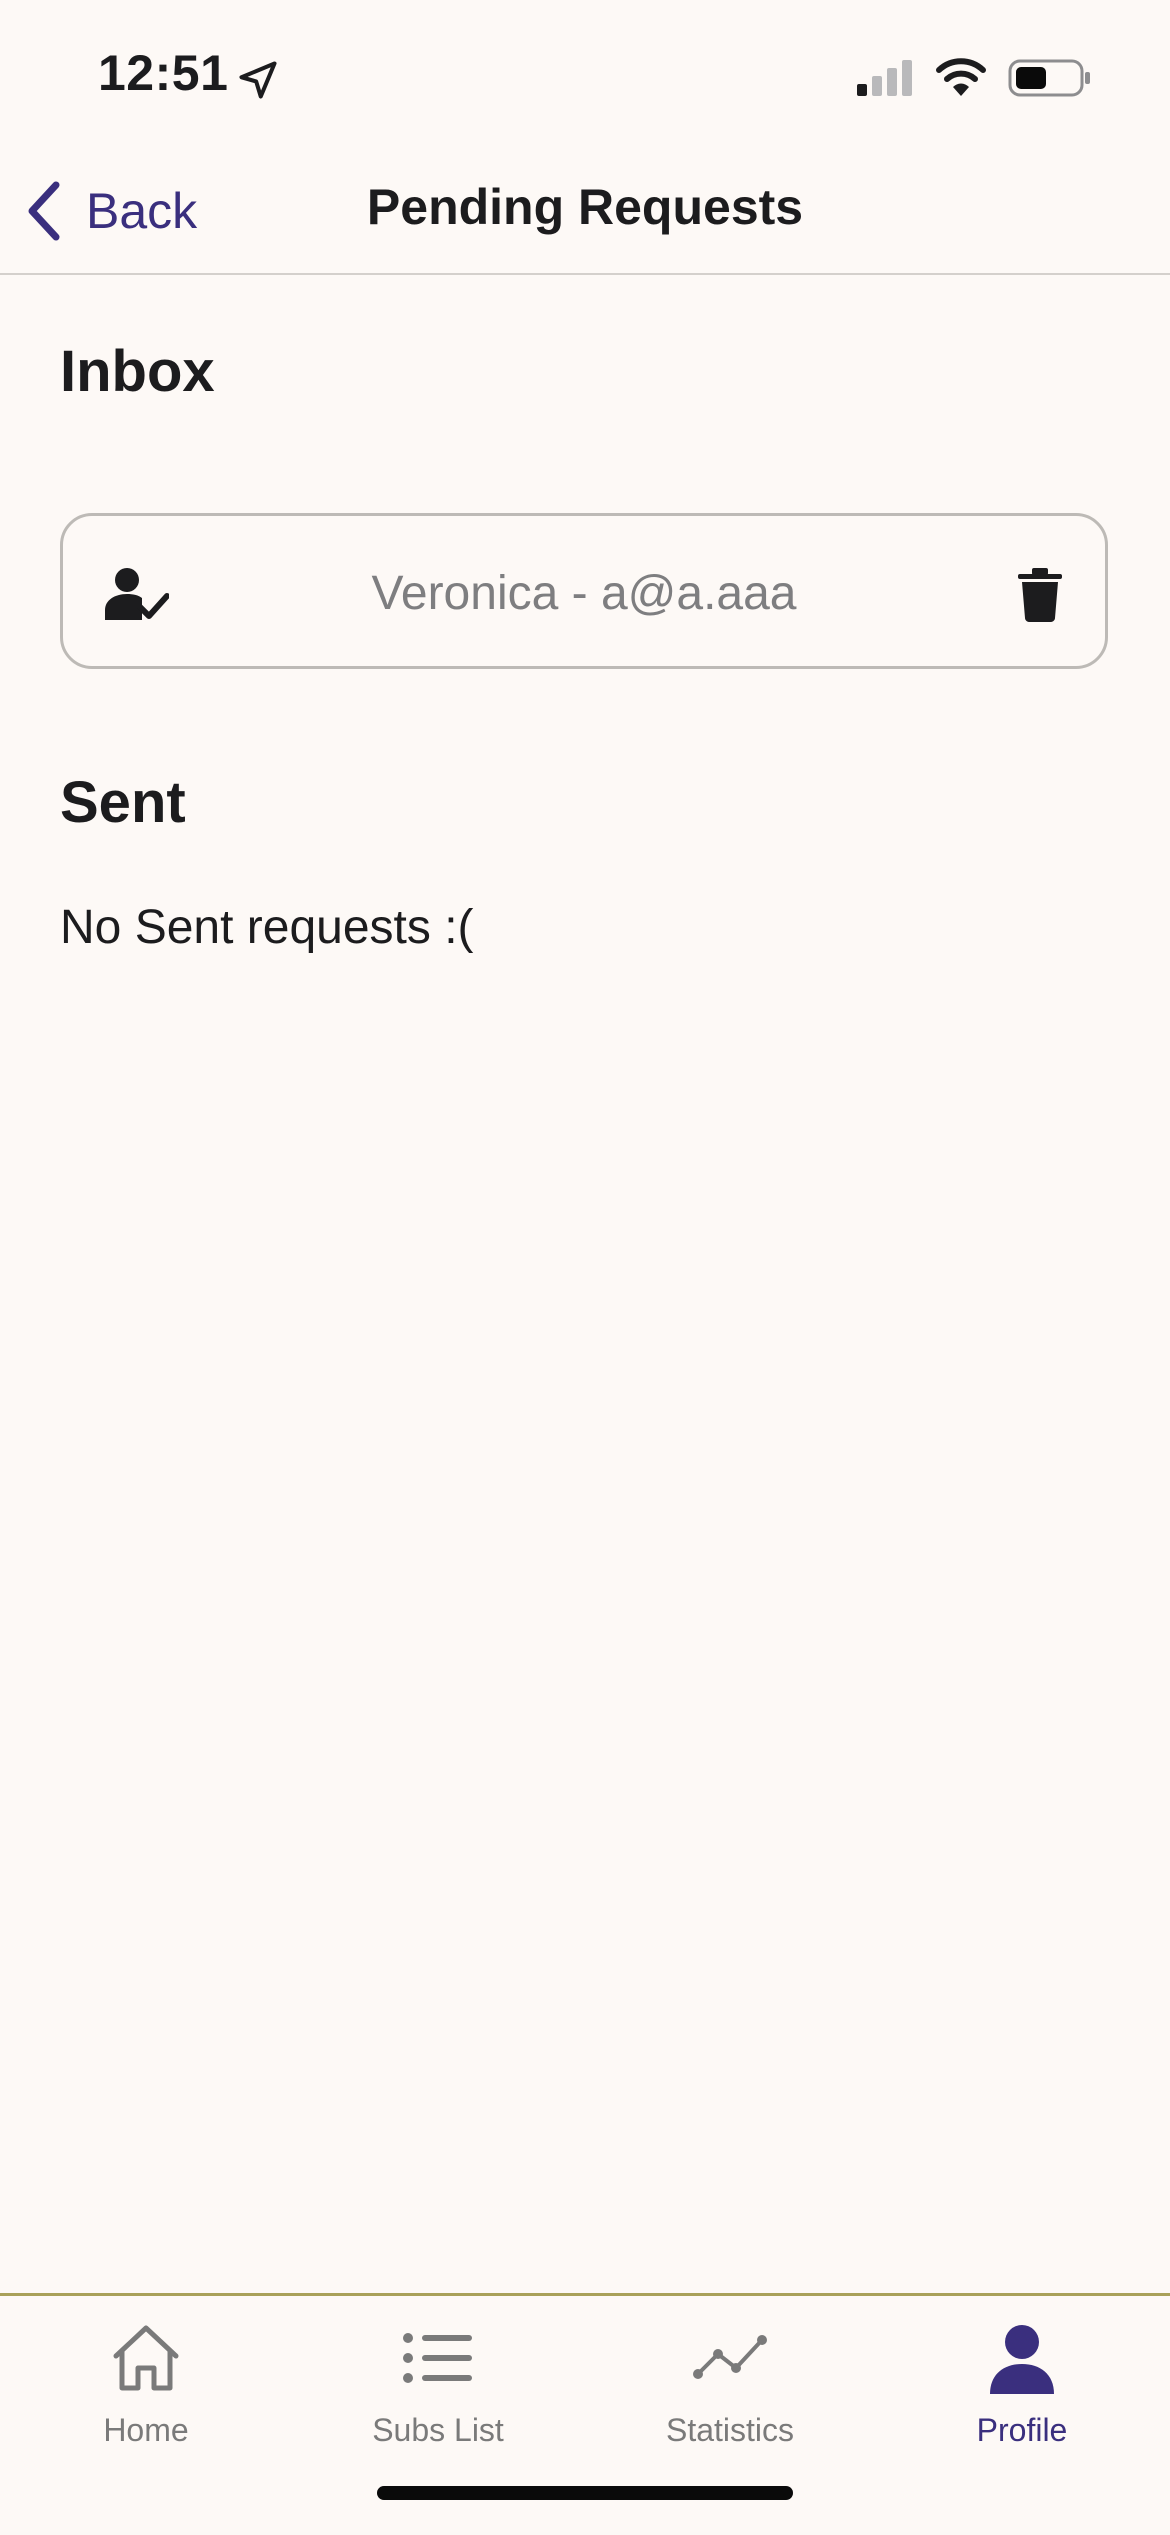  What do you see at coordinates (730, 2381) in the screenshot?
I see `tab-statistics: Statistics` at bounding box center [730, 2381].